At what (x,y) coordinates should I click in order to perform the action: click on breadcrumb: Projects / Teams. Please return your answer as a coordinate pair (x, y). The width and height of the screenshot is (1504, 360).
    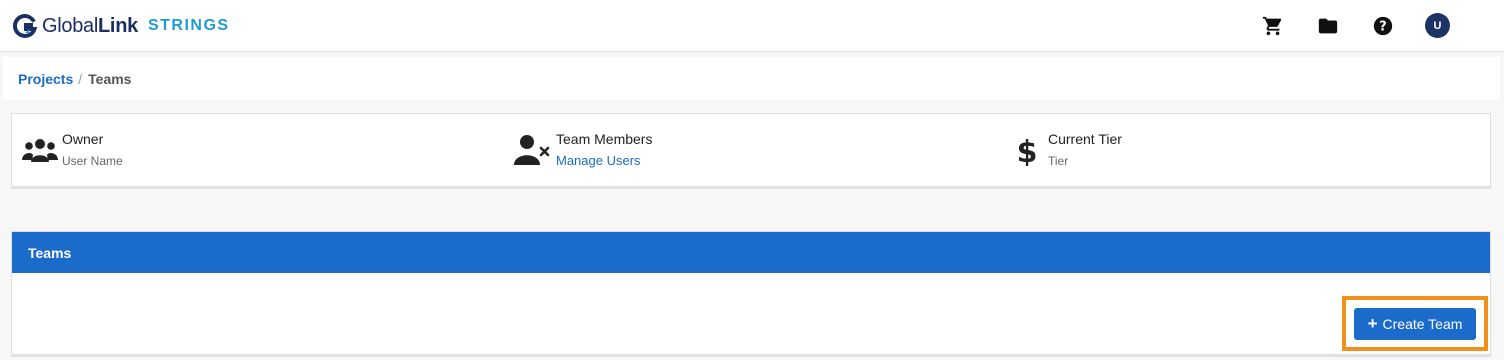
    Looking at the image, I should click on (751, 78).